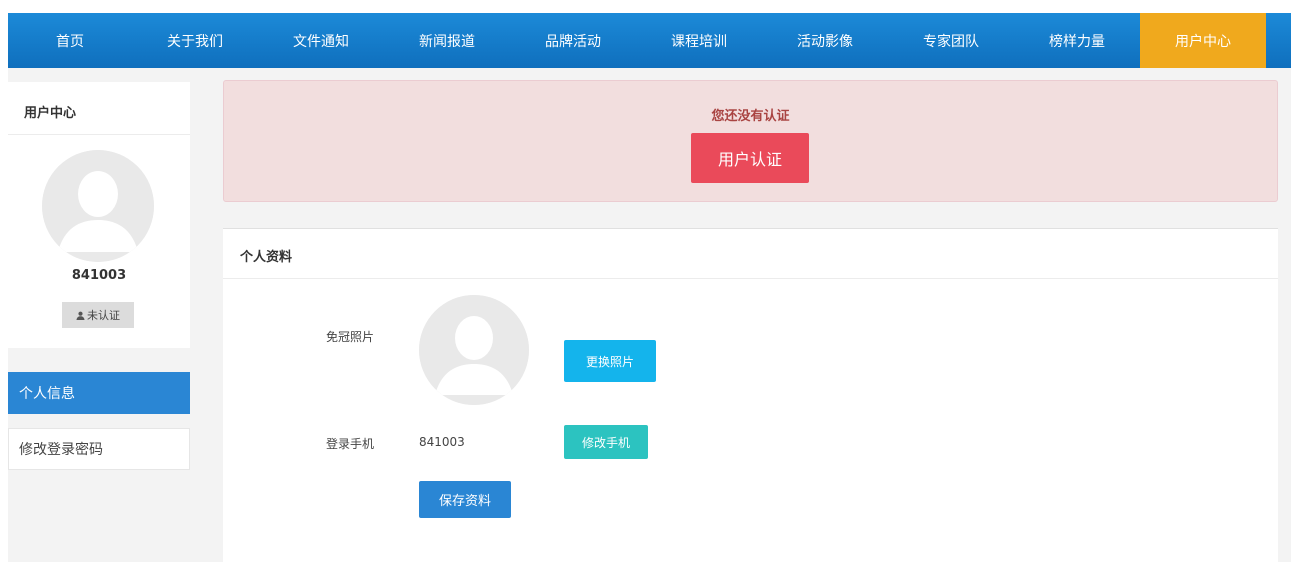 This screenshot has height=562, width=1291. What do you see at coordinates (99, 275) in the screenshot?
I see `user-id: 841003` at bounding box center [99, 275].